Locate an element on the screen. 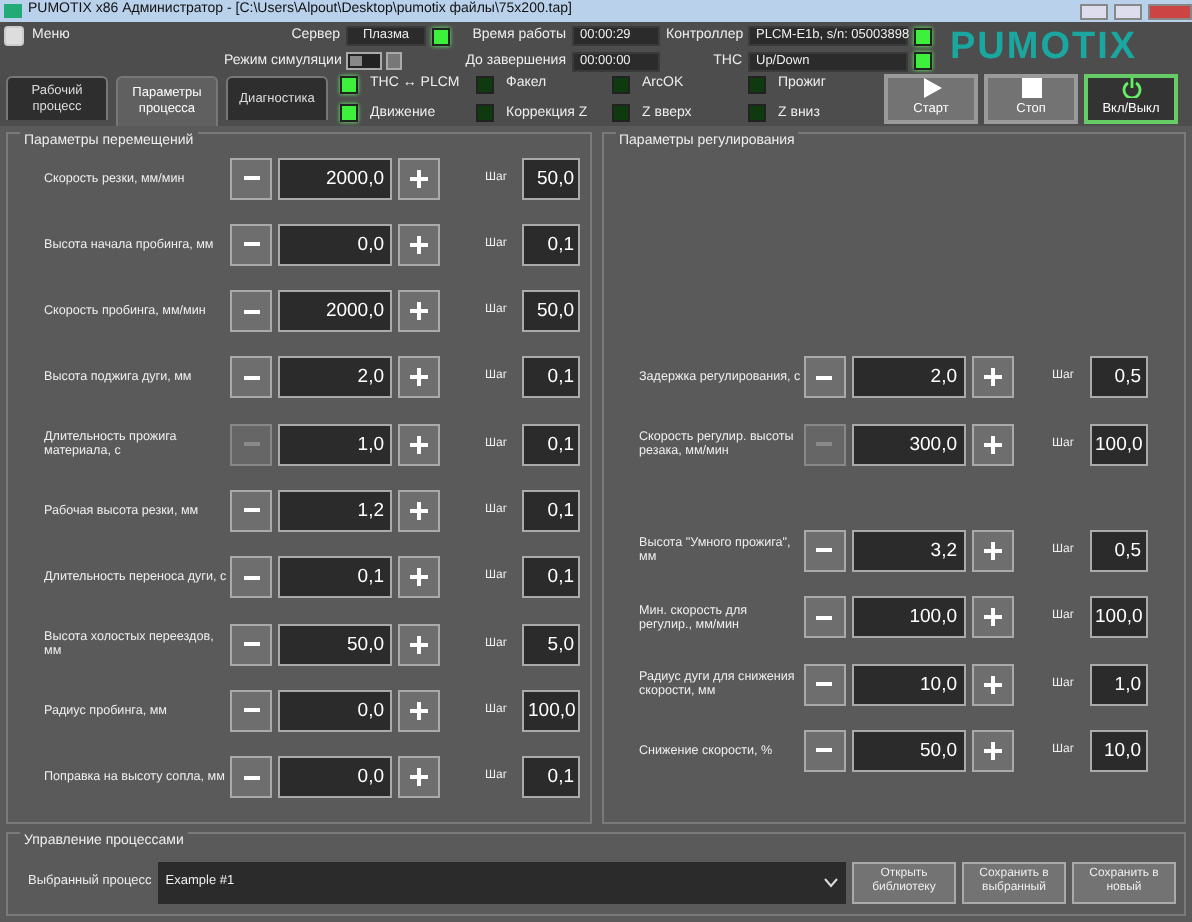 The image size is (1192, 922). value-field: 100,0 is located at coordinates (908, 617).